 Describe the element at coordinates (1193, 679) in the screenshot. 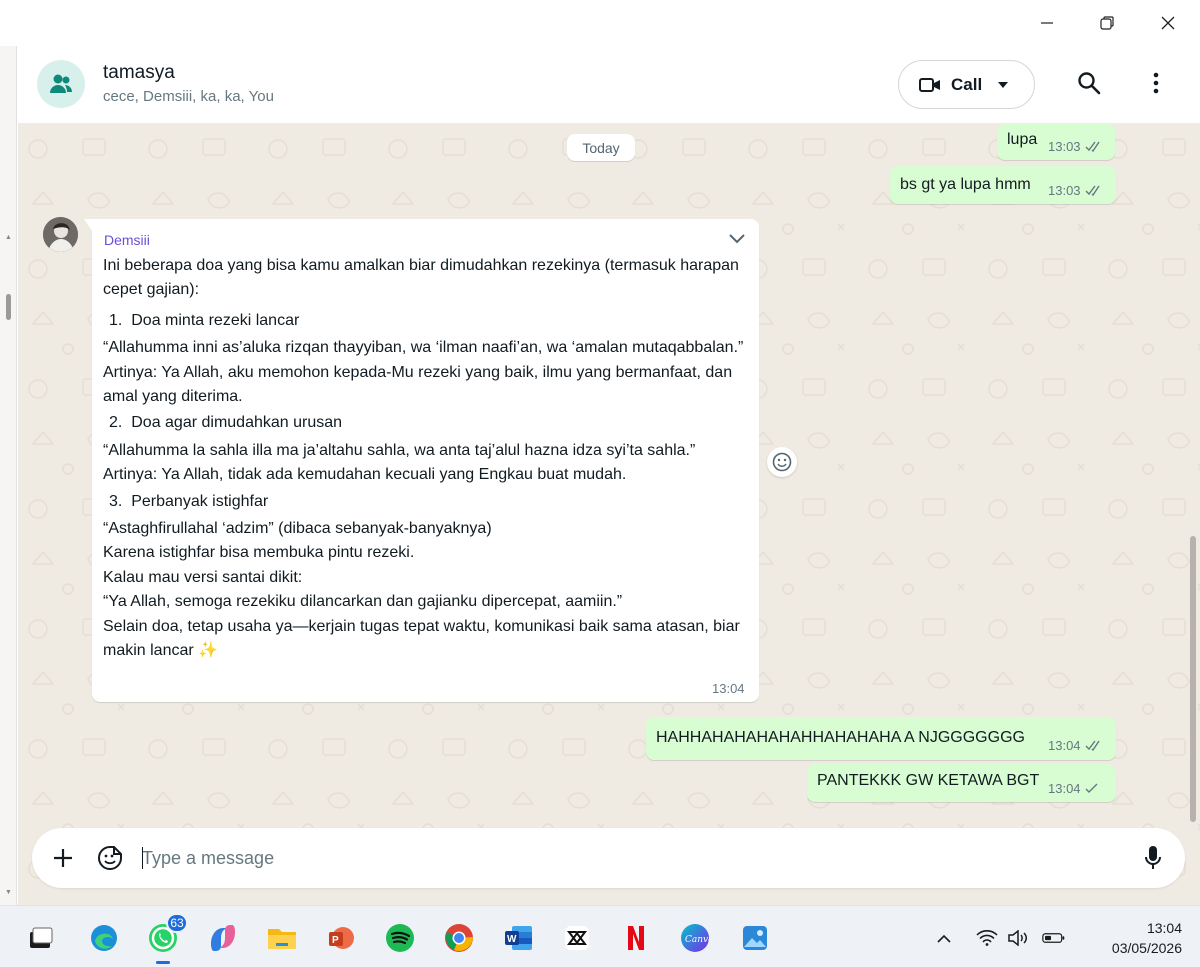

I see `chat-scrollbar-thumb` at that location.